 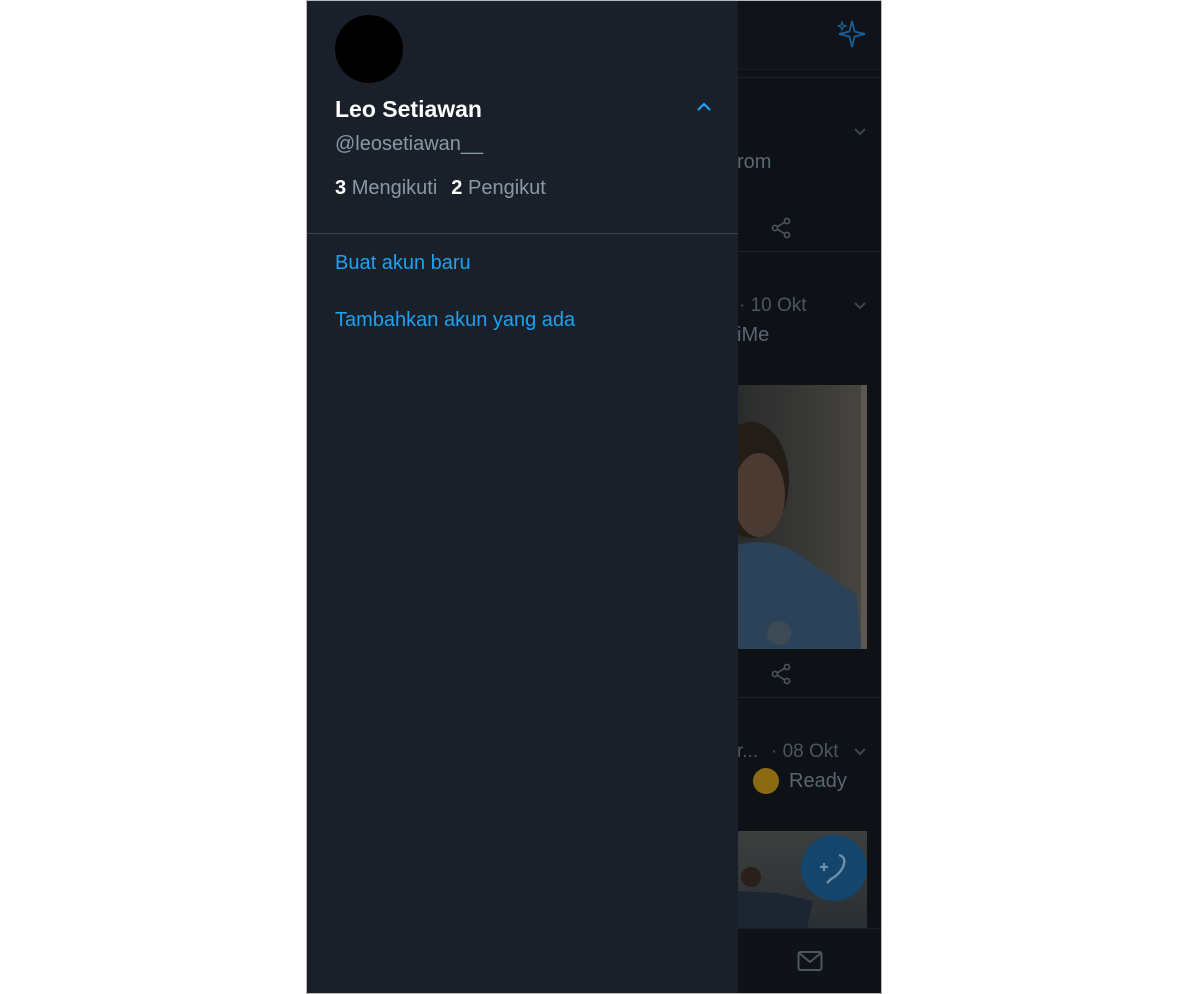 What do you see at coordinates (440, 188) in the screenshot?
I see `follow-stats: 3 Mengikuti 2 Pengikut` at bounding box center [440, 188].